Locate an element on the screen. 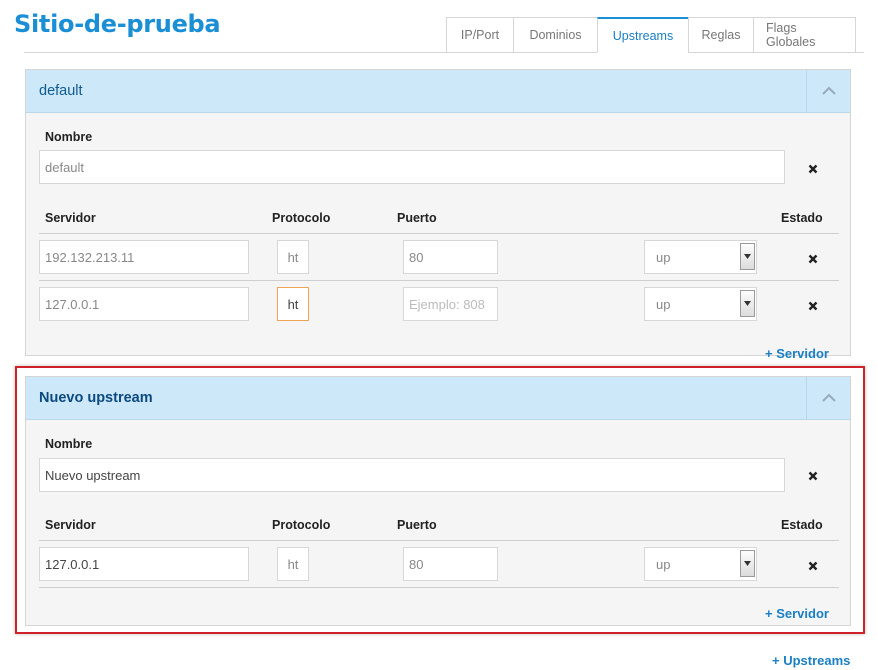 This screenshot has width=878, height=670. panel-title: default is located at coordinates (61, 91).